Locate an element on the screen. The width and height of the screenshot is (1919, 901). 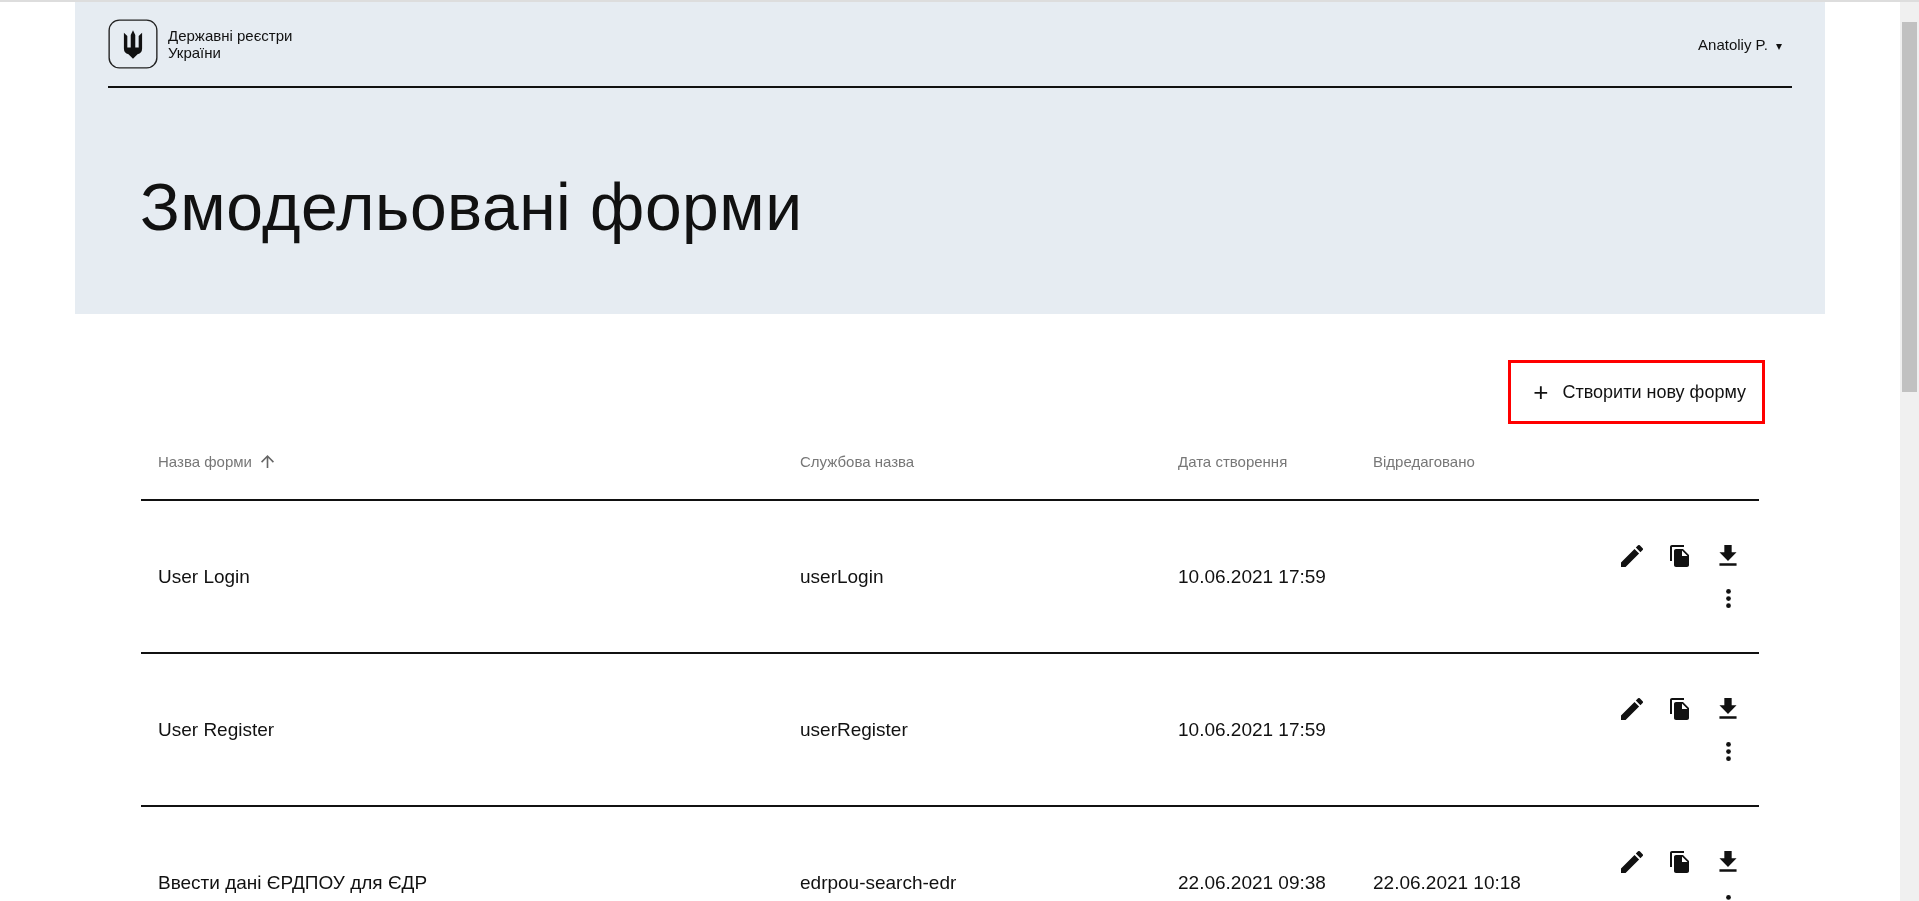
trident-logo-icon is located at coordinates (133, 44).